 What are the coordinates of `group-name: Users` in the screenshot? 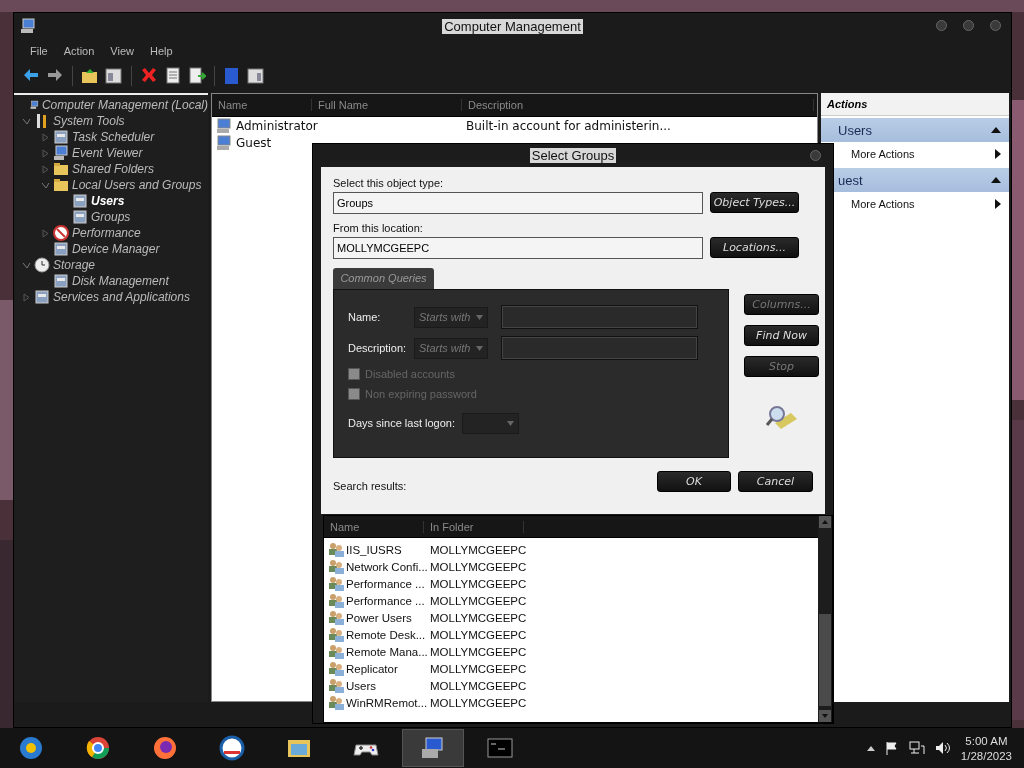 It's located at (361, 685).